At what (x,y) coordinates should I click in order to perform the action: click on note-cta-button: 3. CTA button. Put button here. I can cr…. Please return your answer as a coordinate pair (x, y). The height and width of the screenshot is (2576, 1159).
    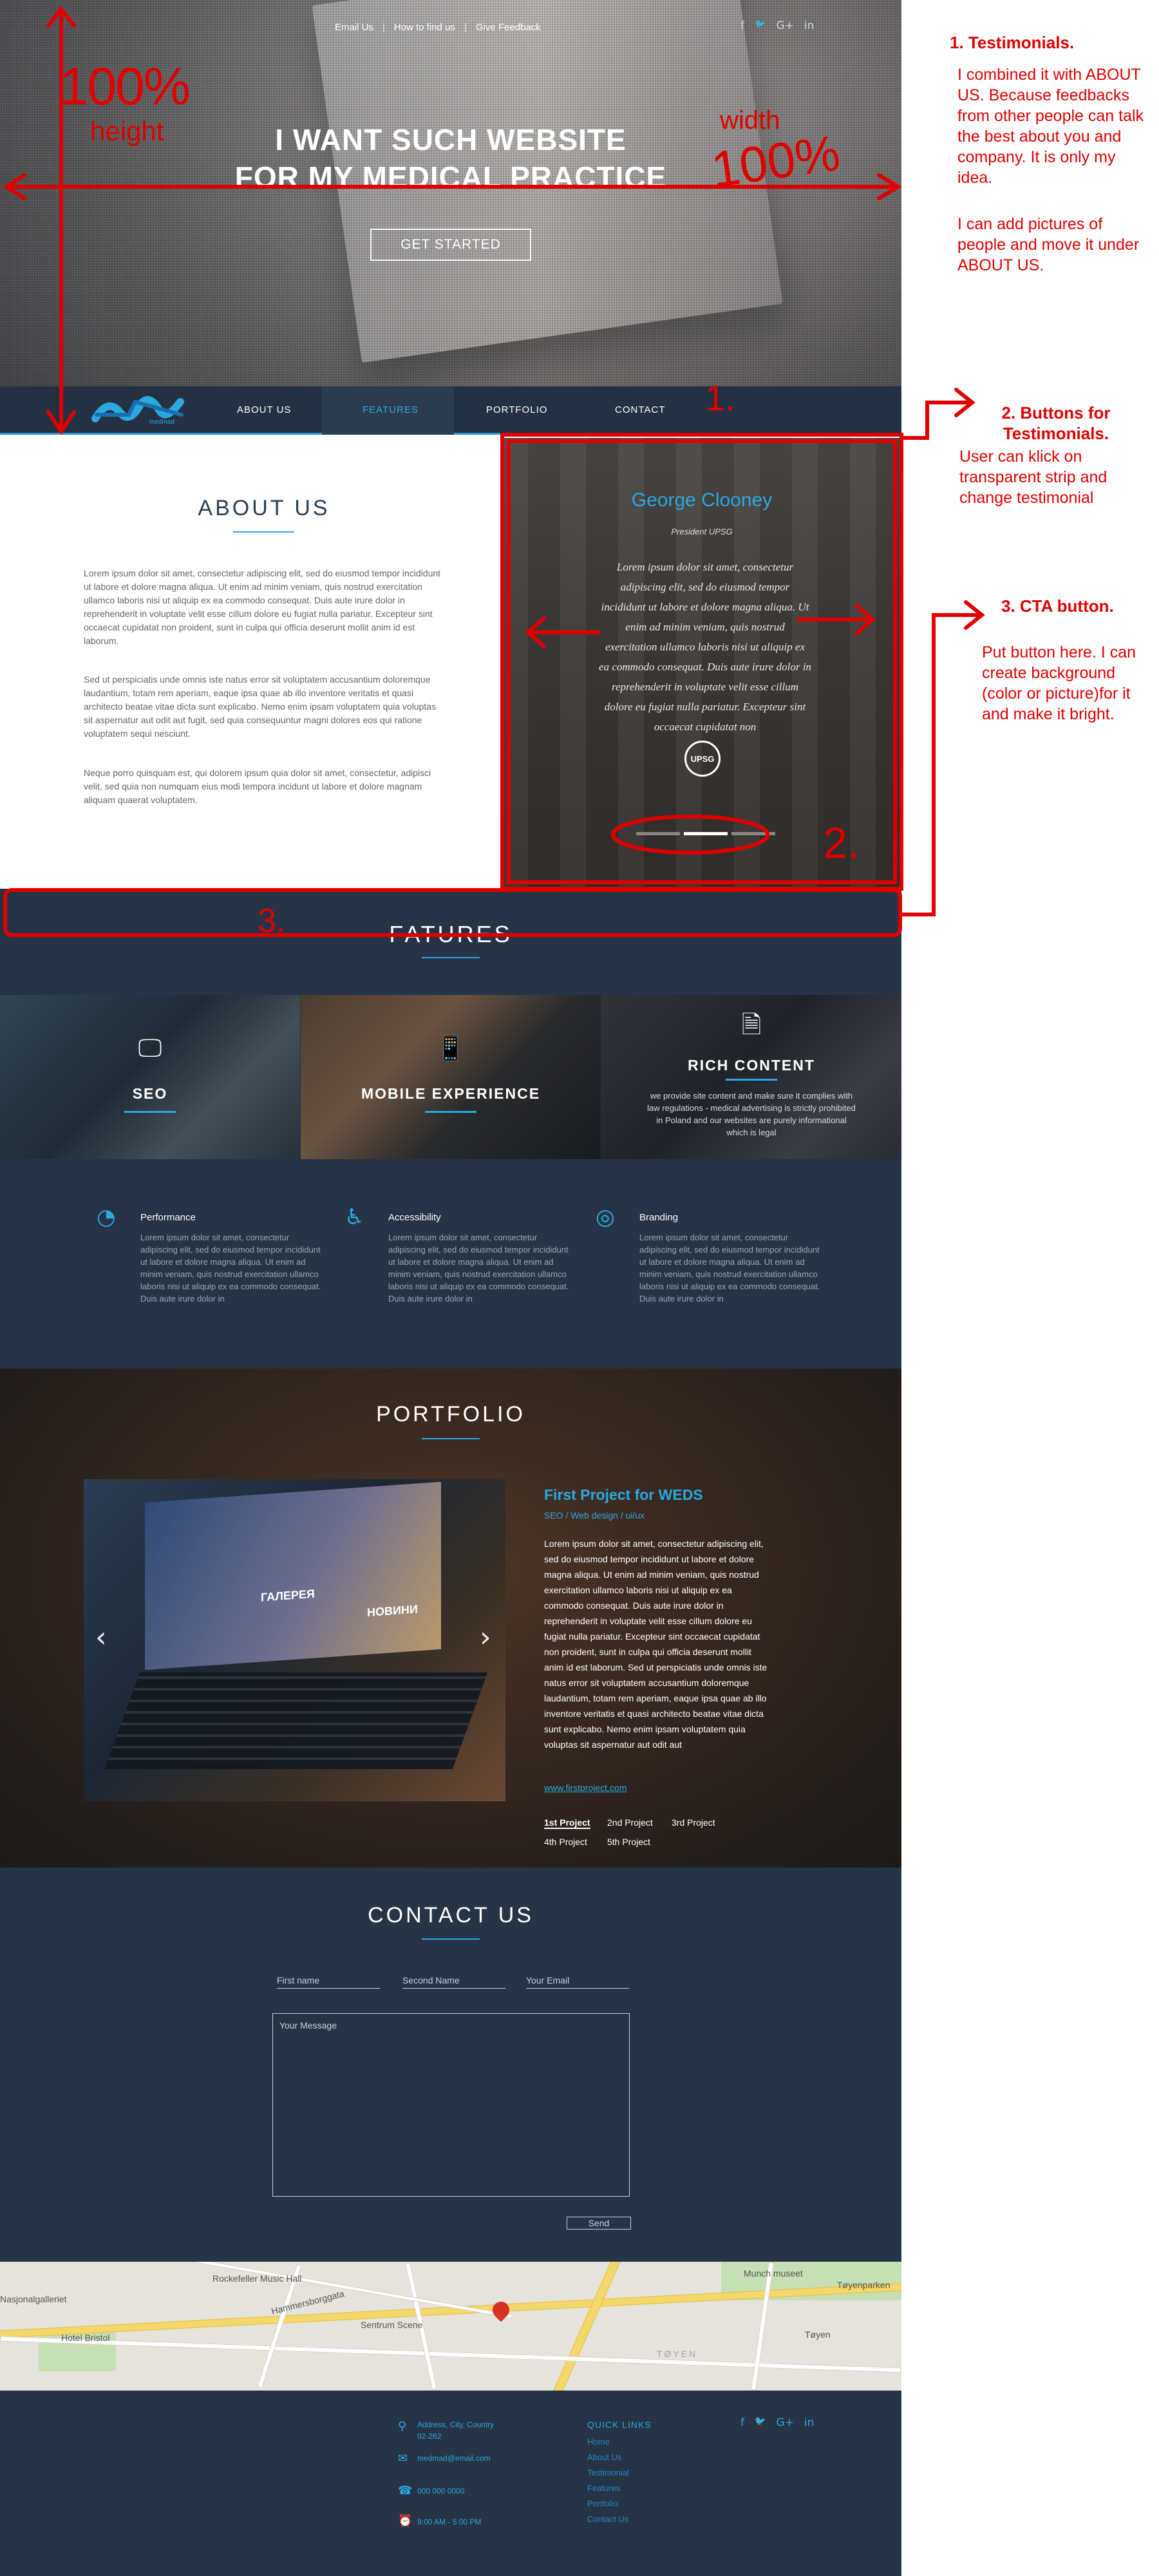
    Looking at the image, I should click on (1059, 659).